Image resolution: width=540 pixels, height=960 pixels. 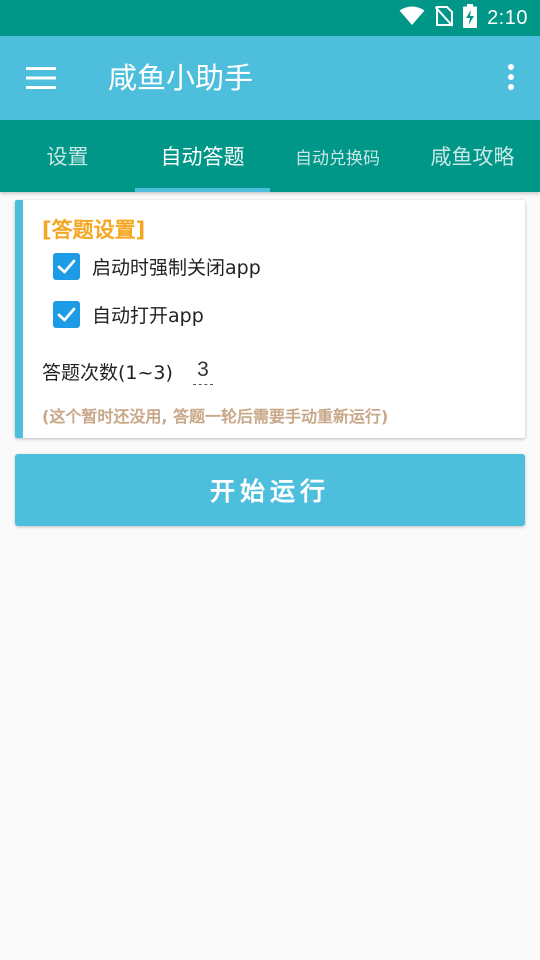 I want to click on start-run-button: 开始运行, so click(x=270, y=490).